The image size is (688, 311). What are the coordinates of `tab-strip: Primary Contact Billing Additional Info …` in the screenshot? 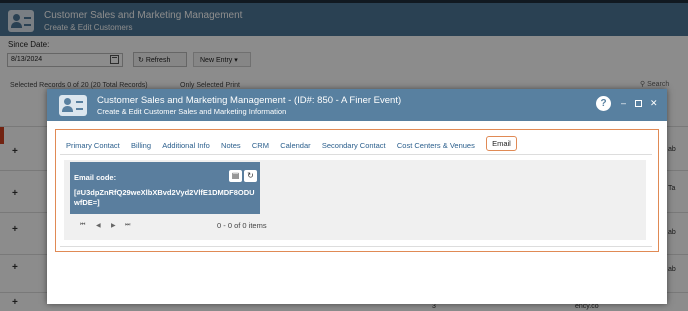 It's located at (296, 144).